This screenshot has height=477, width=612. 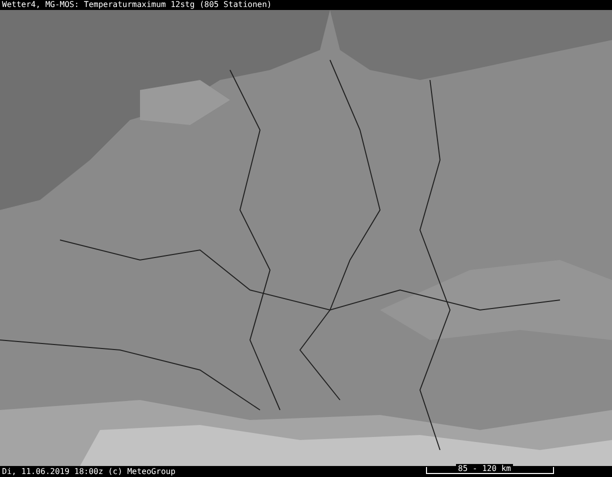 What do you see at coordinates (484, 468) in the screenshot?
I see `scale-label: 85 - 120 km` at bounding box center [484, 468].